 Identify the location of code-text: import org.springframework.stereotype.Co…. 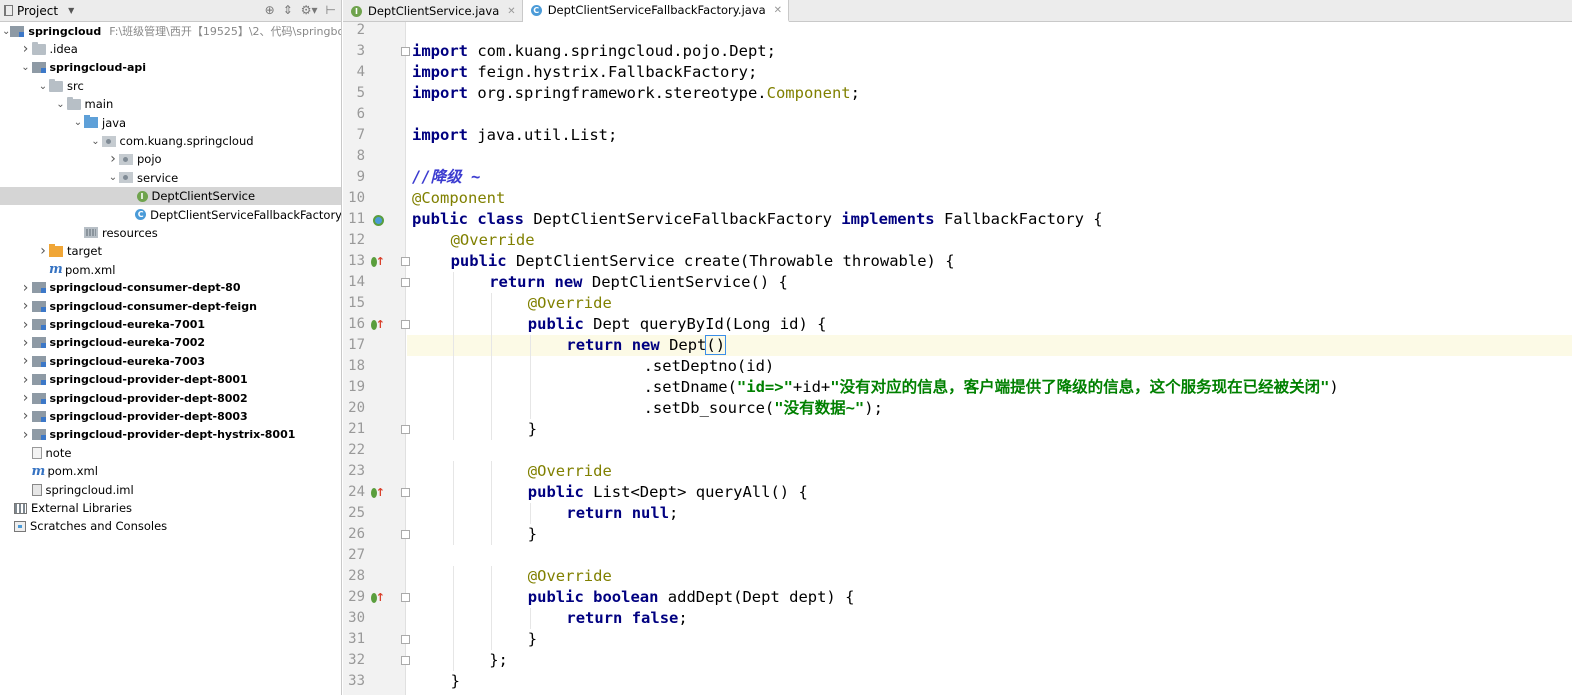
(636, 93).